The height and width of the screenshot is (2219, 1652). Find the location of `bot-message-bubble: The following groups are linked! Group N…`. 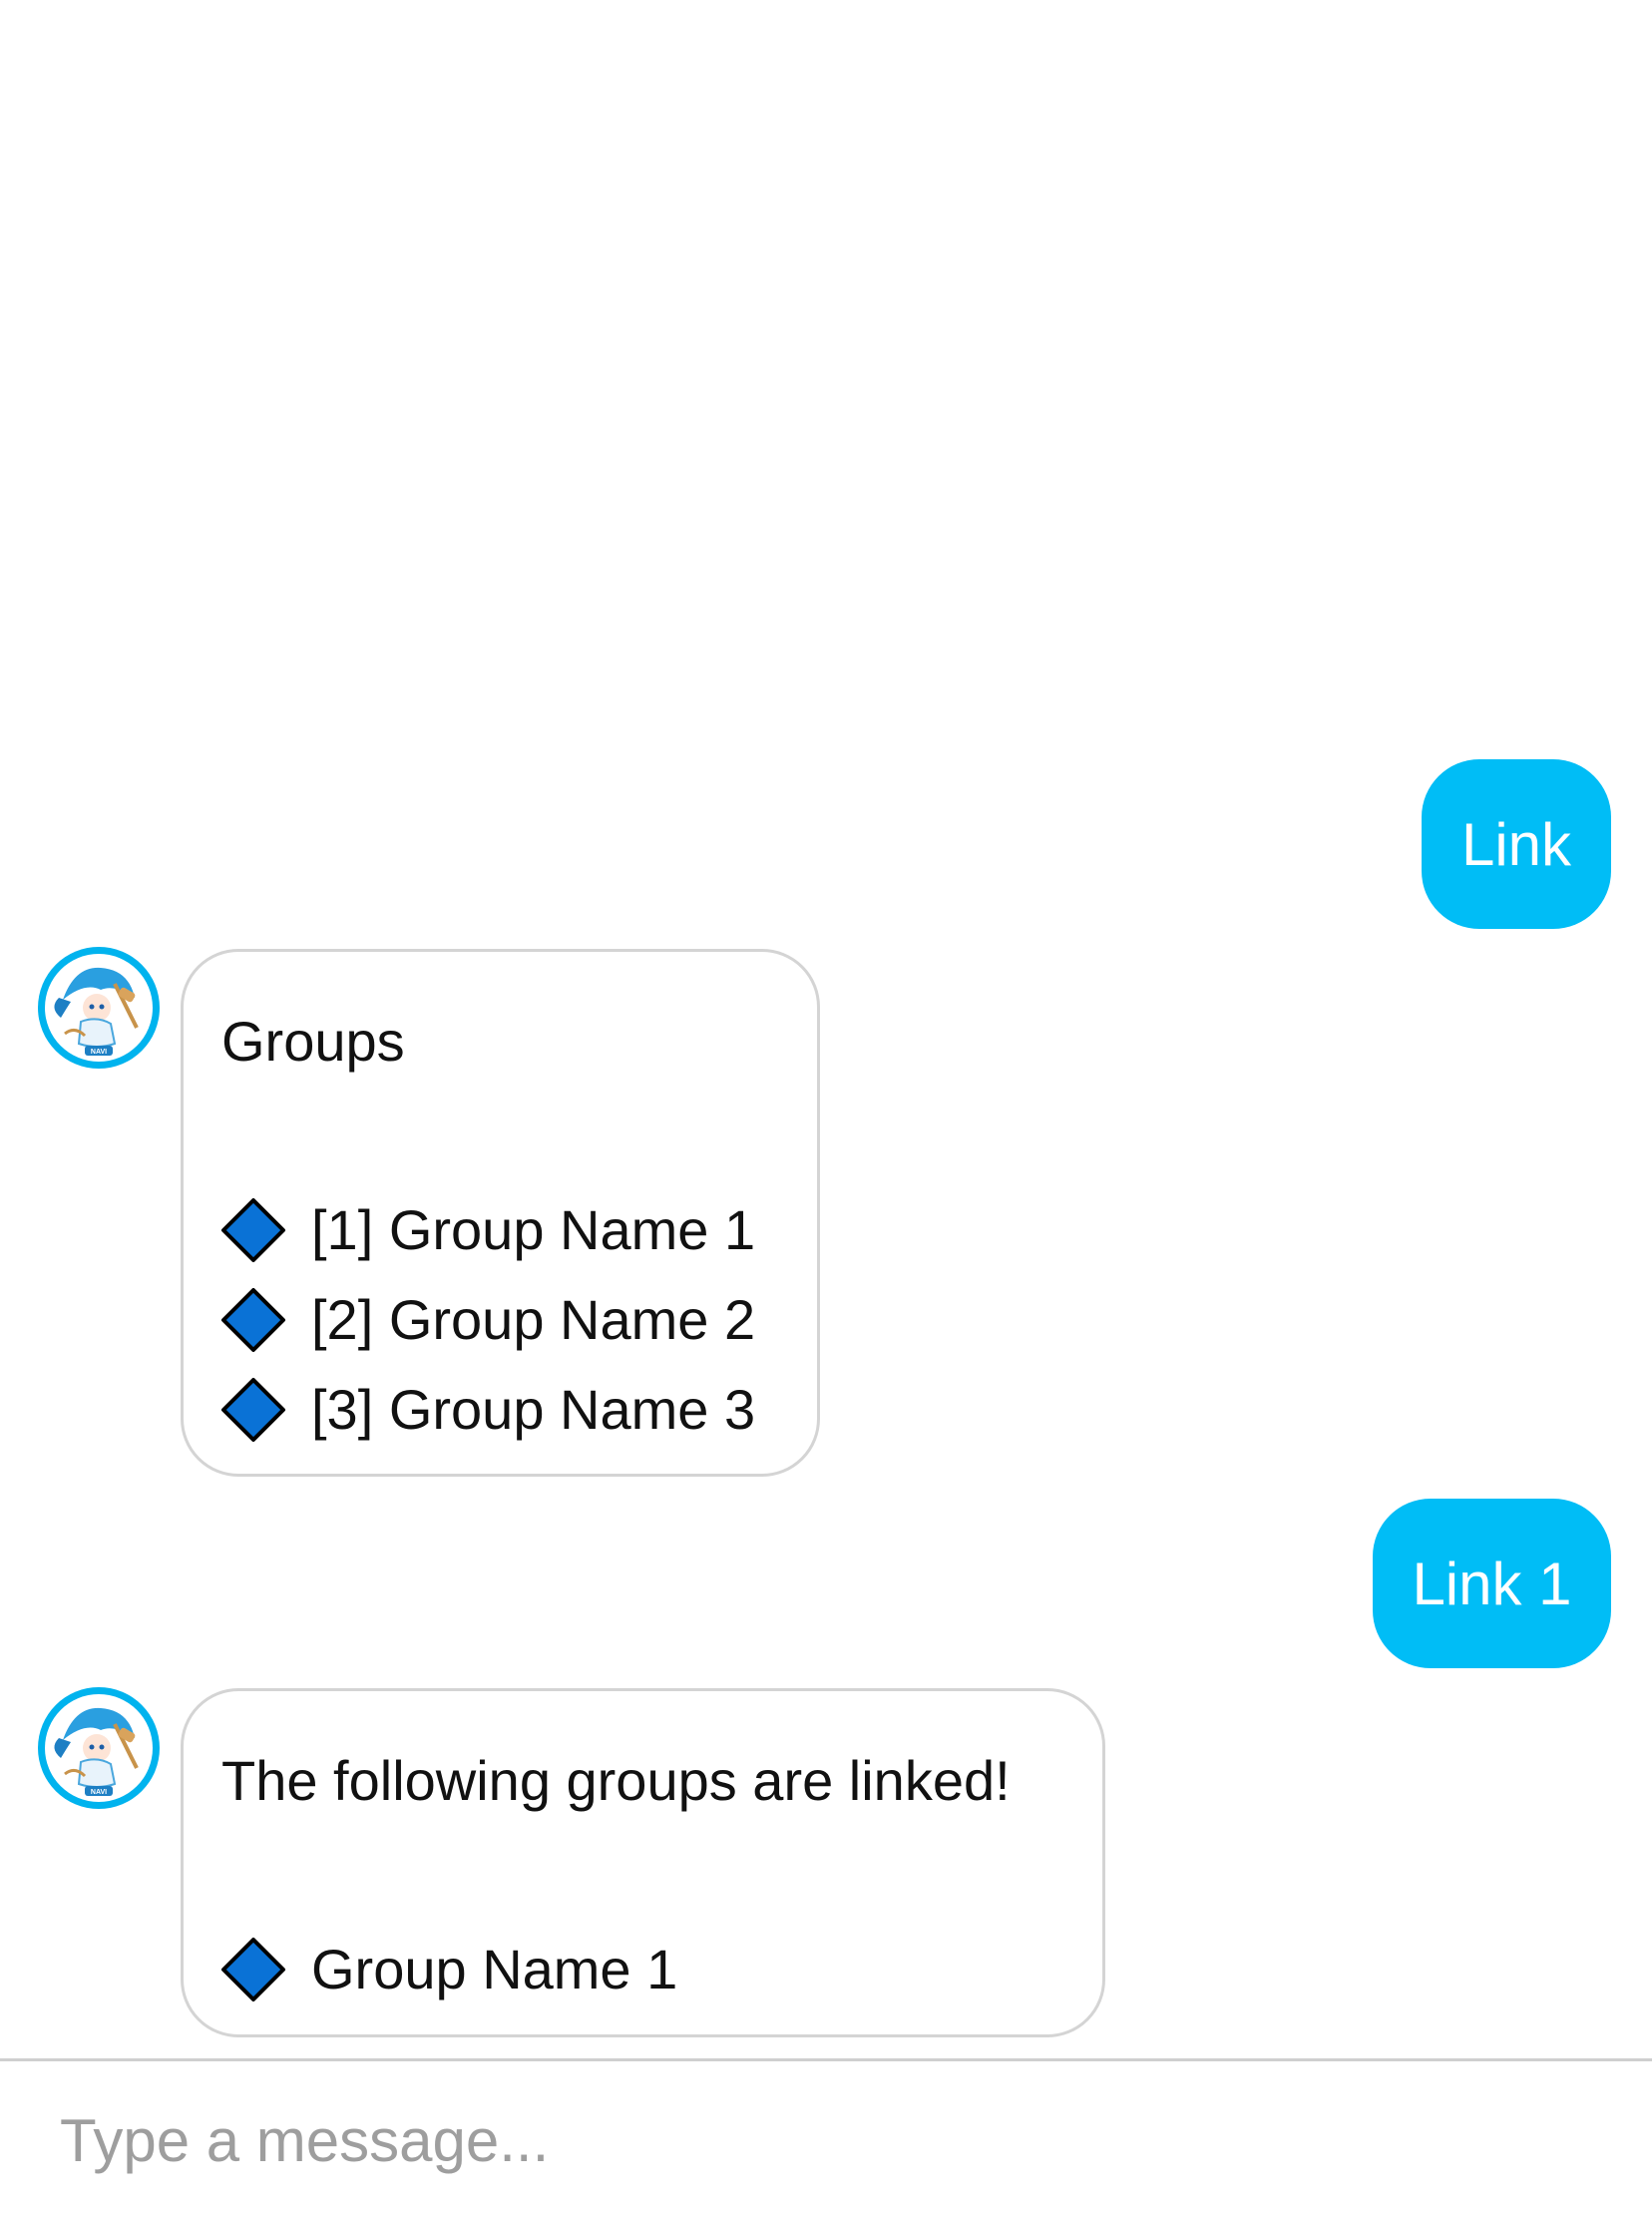

bot-message-bubble: The following groups are linked! Group N… is located at coordinates (643, 1862).